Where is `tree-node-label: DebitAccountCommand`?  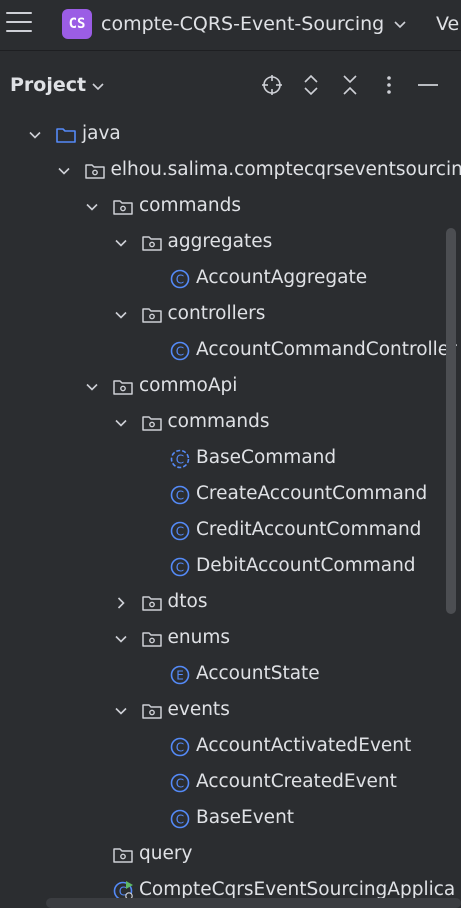 tree-node-label: DebitAccountCommand is located at coordinates (306, 565).